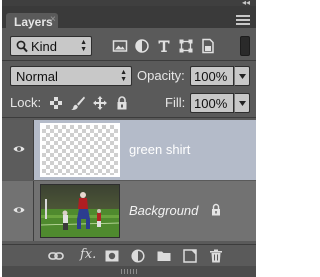  I want to click on move-icon, so click(100, 103).